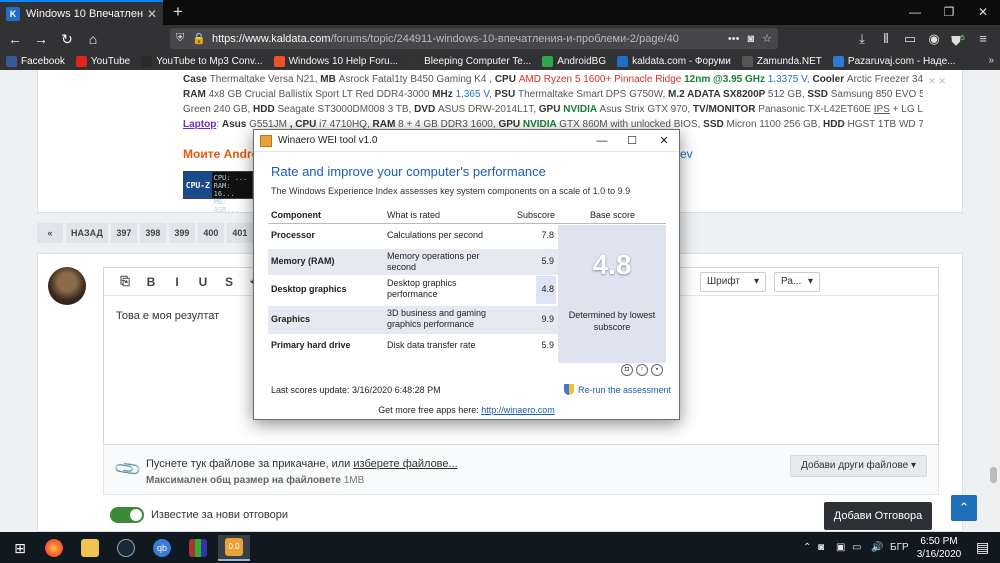 The height and width of the screenshot is (563, 1000). I want to click on forward-button: →, so click(41, 39).